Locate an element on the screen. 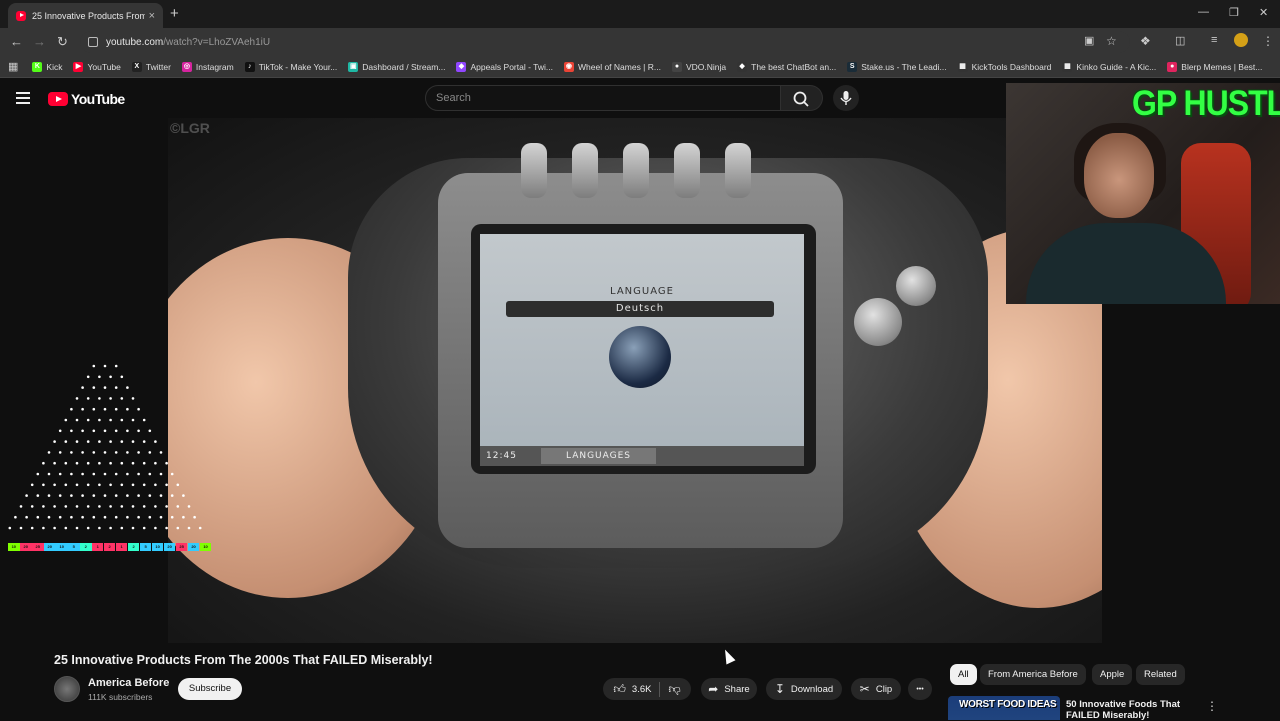  chip-all: All is located at coordinates (963, 674).